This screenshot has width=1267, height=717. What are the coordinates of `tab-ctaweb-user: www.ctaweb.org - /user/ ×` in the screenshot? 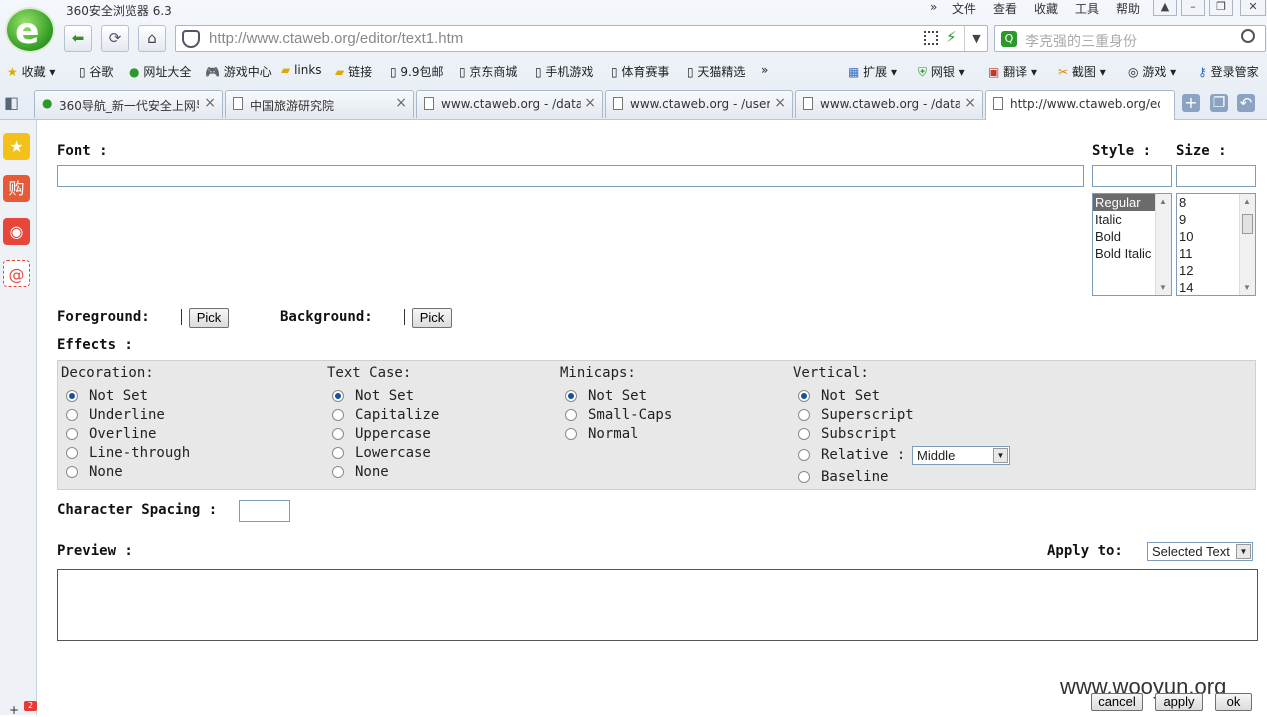 It's located at (699, 104).